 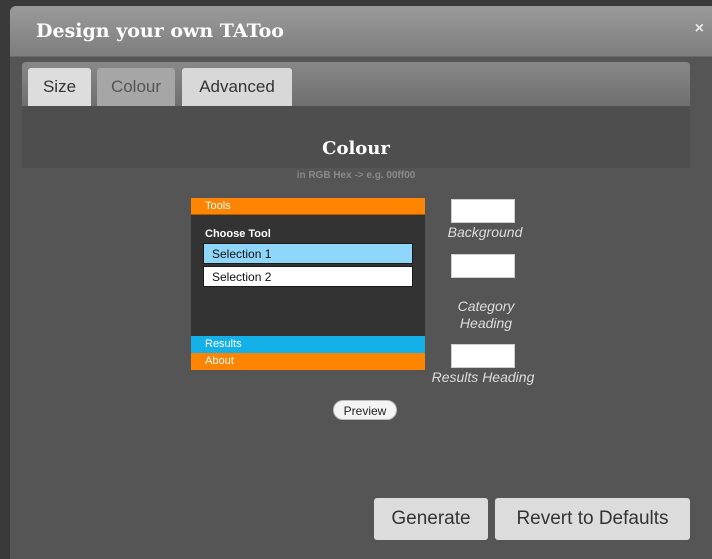 I want to click on revert-to-defaults-button: Revert to Defaults, so click(x=592, y=519).